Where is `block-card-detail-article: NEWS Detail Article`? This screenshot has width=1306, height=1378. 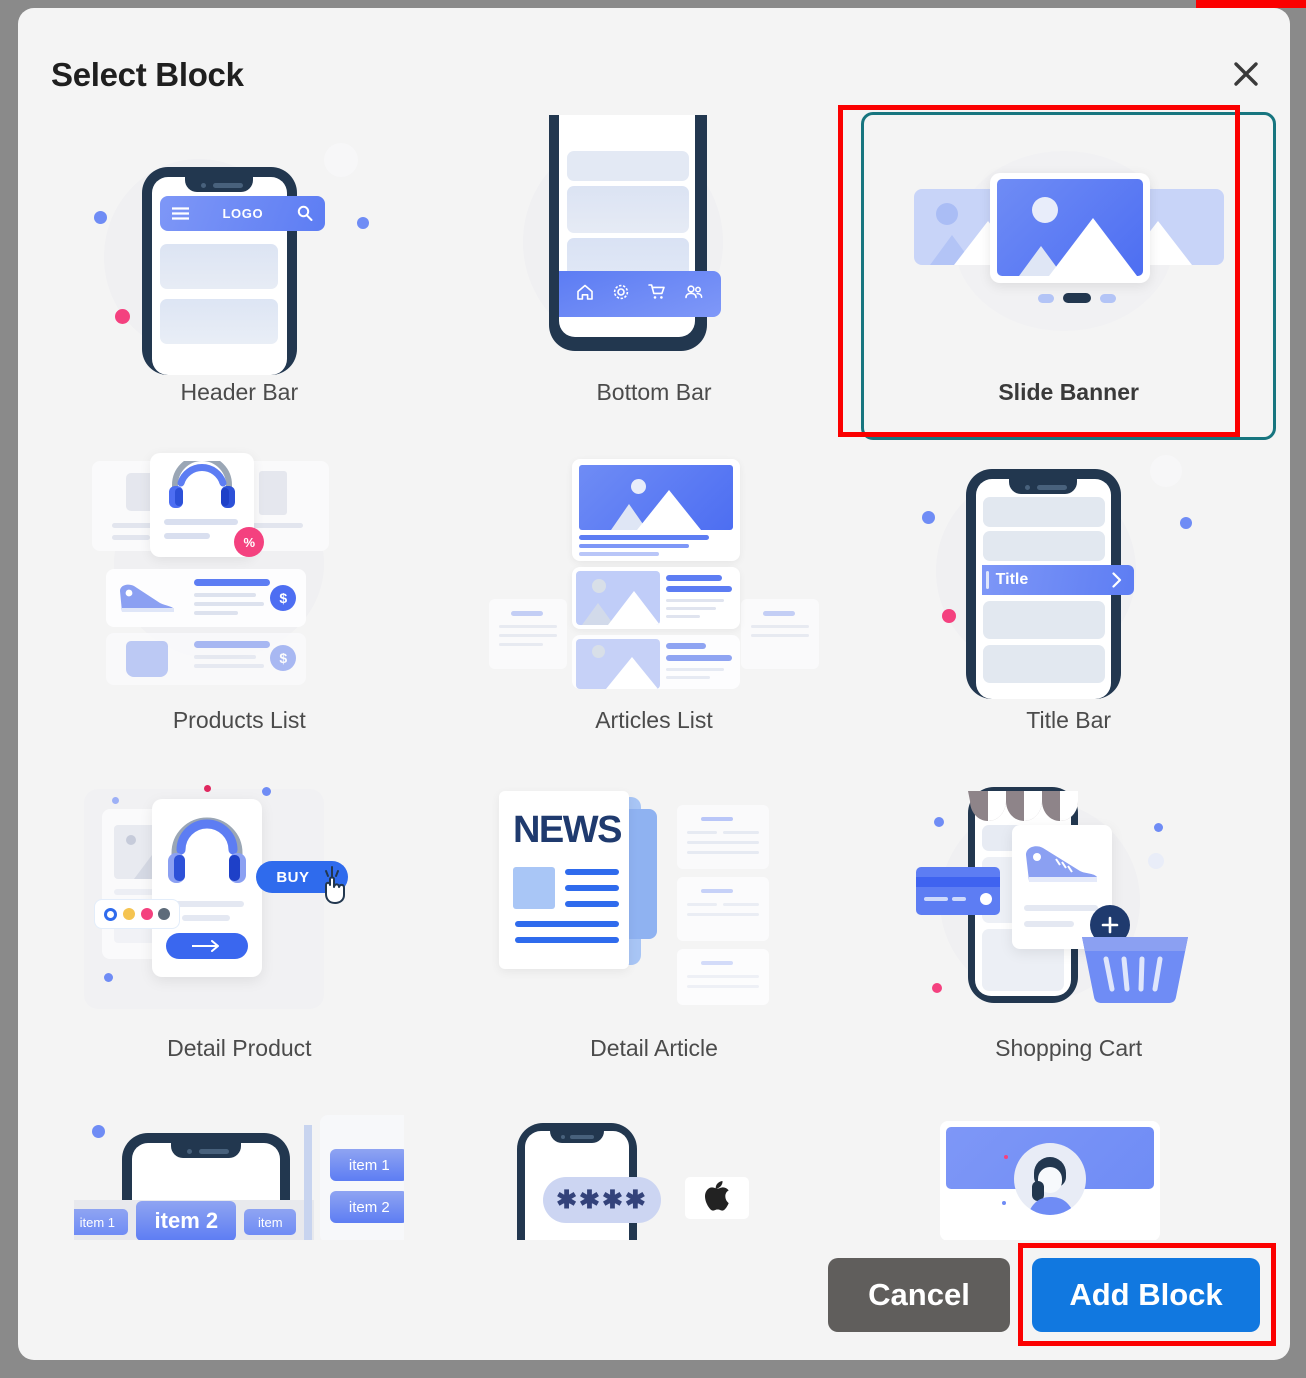
block-card-detail-article: NEWS Detail Article is located at coordinates (654, 932).